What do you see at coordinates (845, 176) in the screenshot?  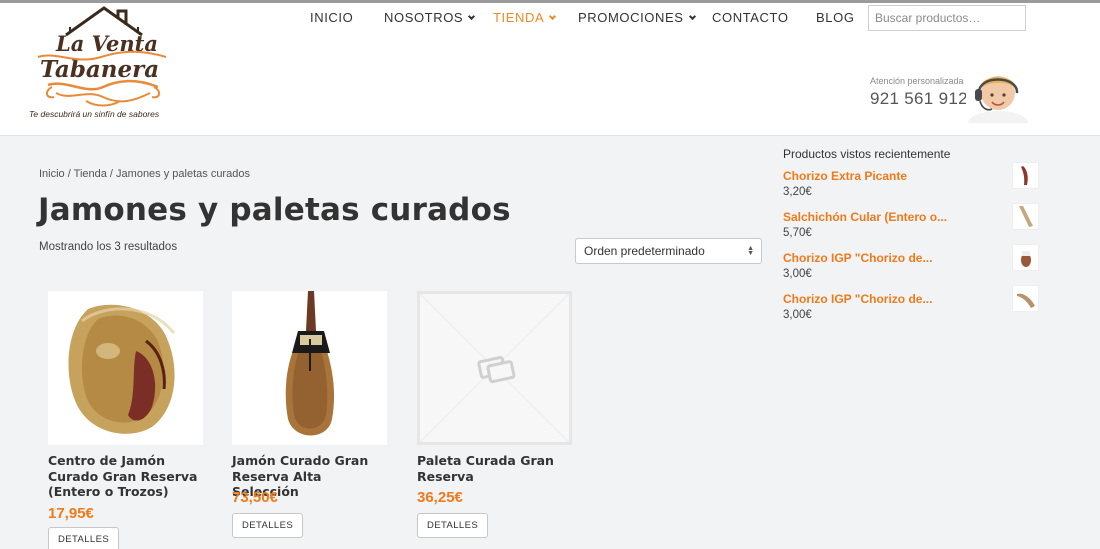 I see `recent-product-name: Chorizo Extra Picante` at bounding box center [845, 176].